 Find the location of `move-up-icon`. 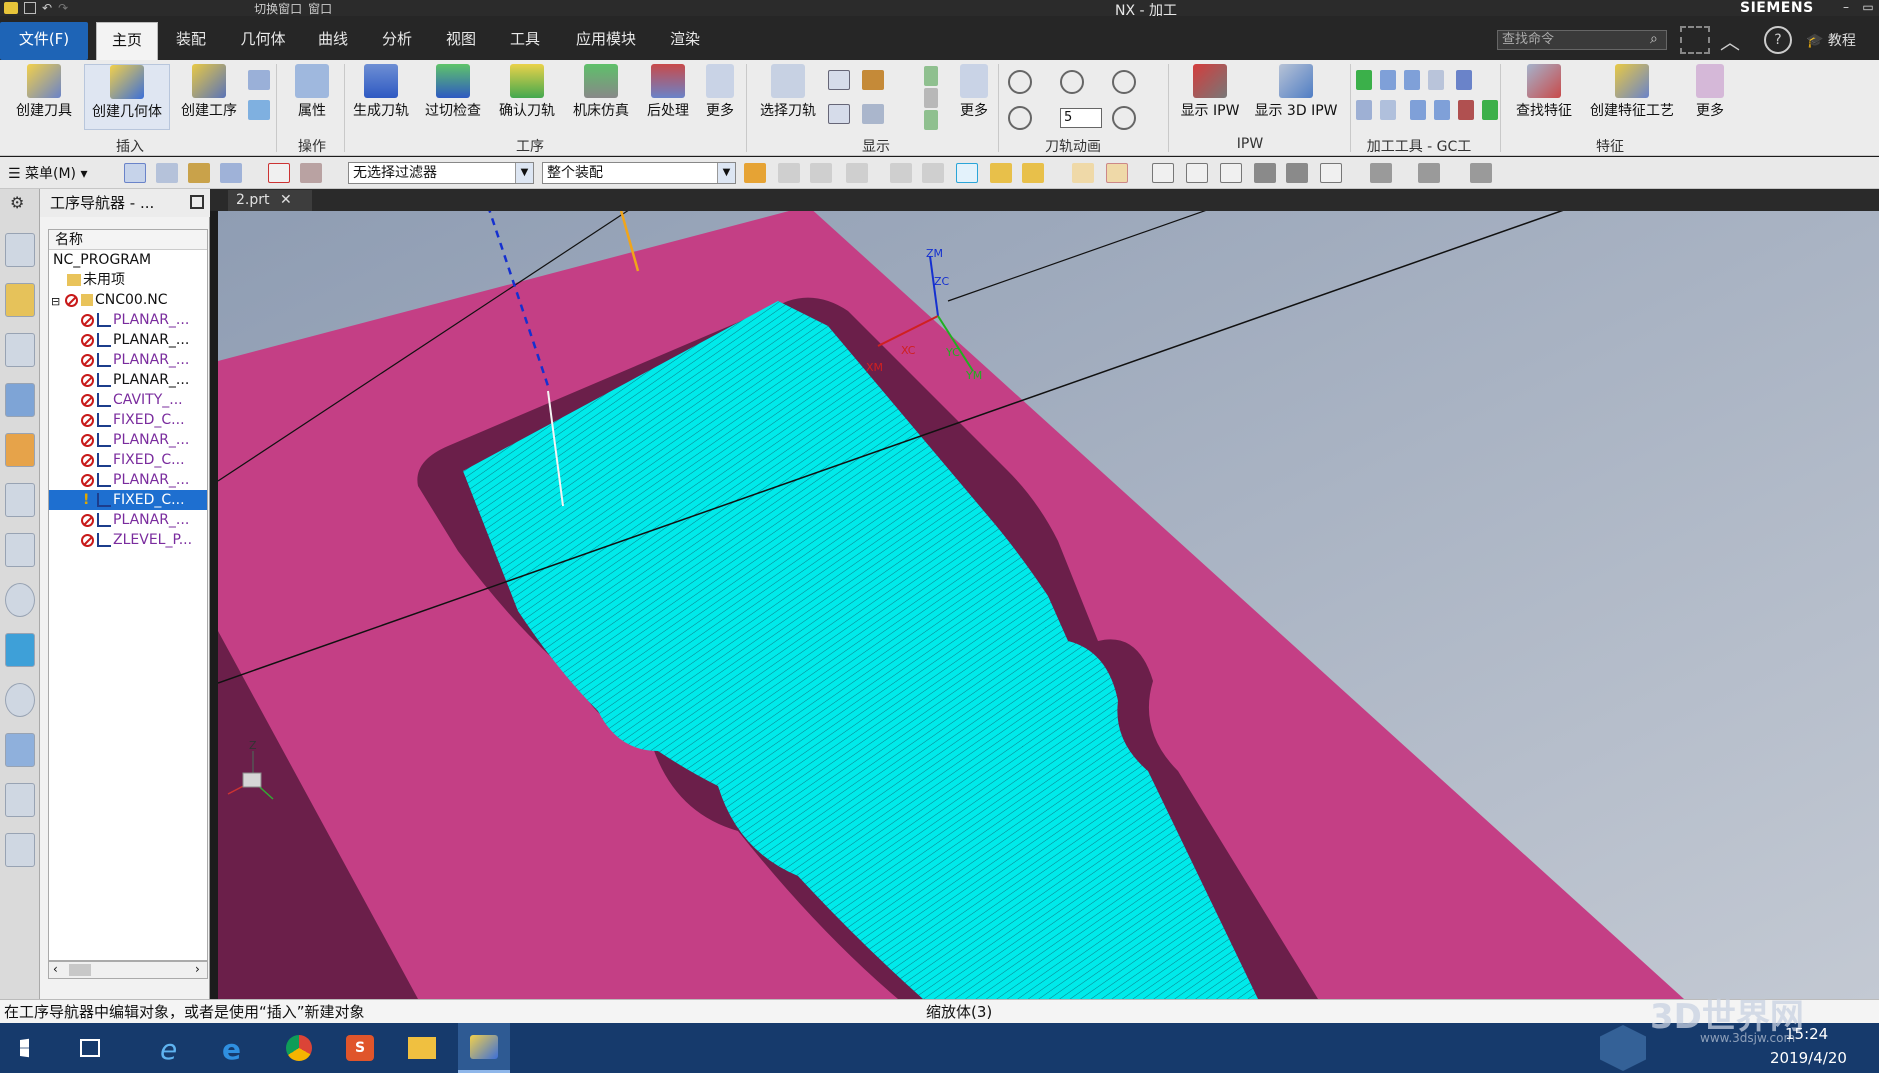

move-up-icon is located at coordinates (931, 76).